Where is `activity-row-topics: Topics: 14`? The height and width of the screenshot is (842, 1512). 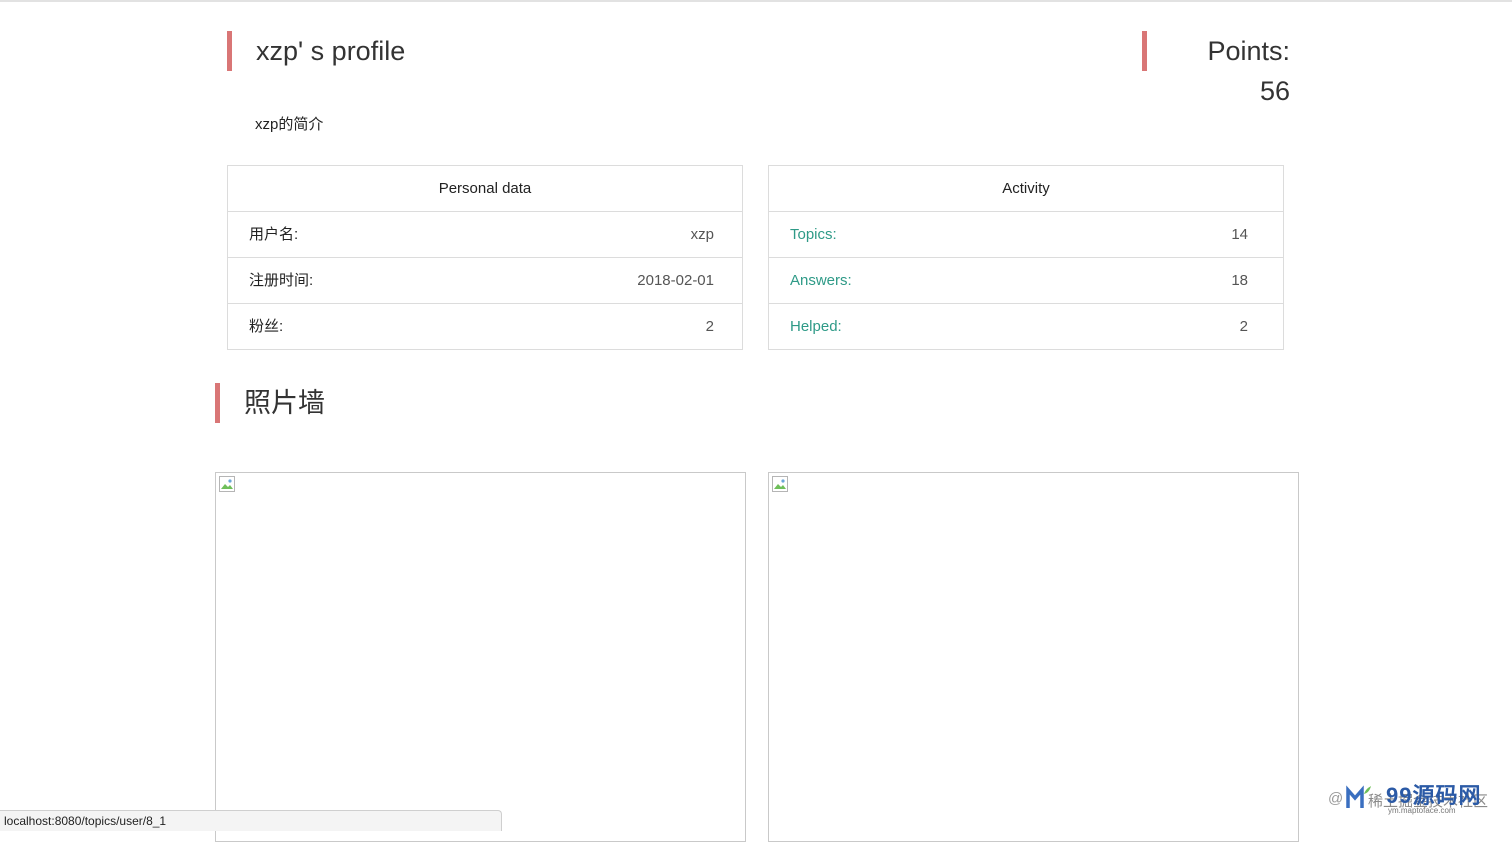
activity-row-topics: Topics: 14 is located at coordinates (1026, 235).